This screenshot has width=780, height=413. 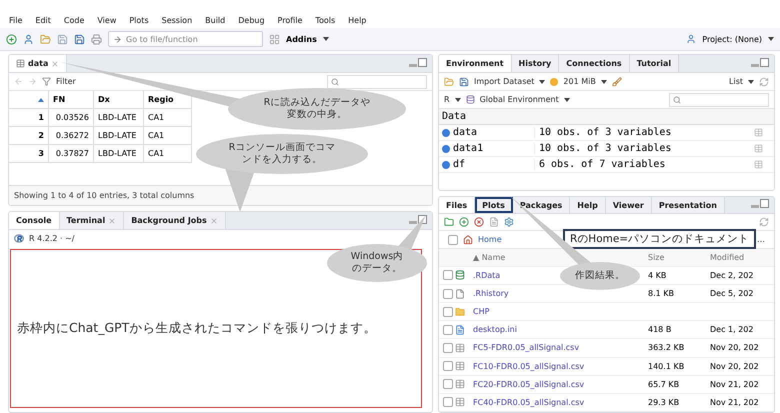 I want to click on variable-name: df, so click(x=459, y=164).